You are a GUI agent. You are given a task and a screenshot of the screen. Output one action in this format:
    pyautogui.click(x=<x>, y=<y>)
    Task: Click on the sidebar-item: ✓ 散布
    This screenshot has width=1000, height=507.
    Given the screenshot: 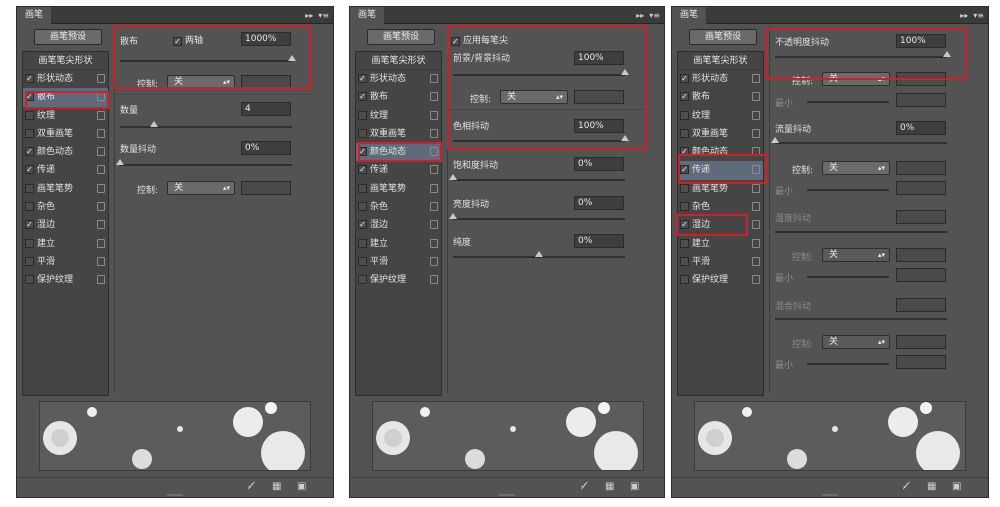 What is the action you would take?
    pyautogui.click(x=398, y=97)
    